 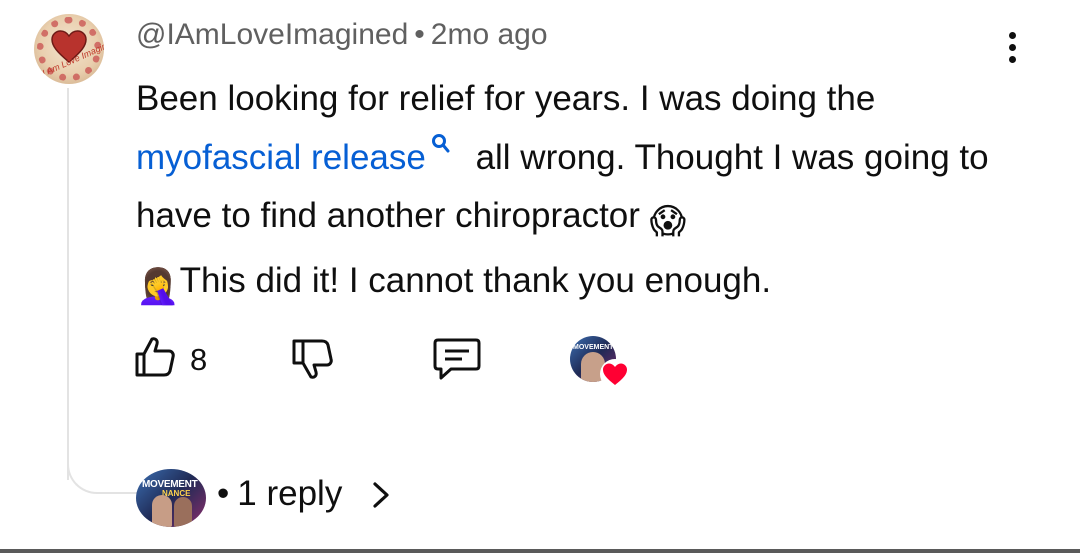 I want to click on bottom-divider, so click(x=540, y=551).